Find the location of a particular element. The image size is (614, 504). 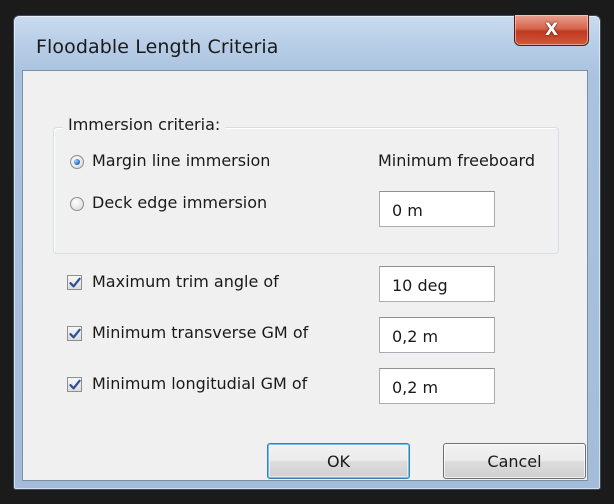

minimum-freeboard-input: 0 m is located at coordinates (437, 209).